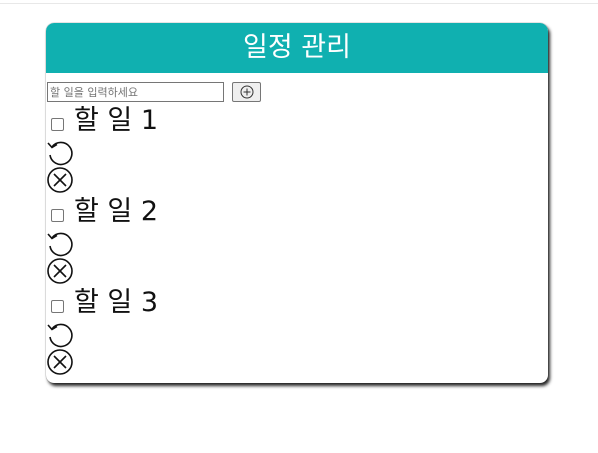 This screenshot has width=598, height=453. Describe the element at coordinates (297, 303) in the screenshot. I see `todo-line: 할 일 3` at that location.